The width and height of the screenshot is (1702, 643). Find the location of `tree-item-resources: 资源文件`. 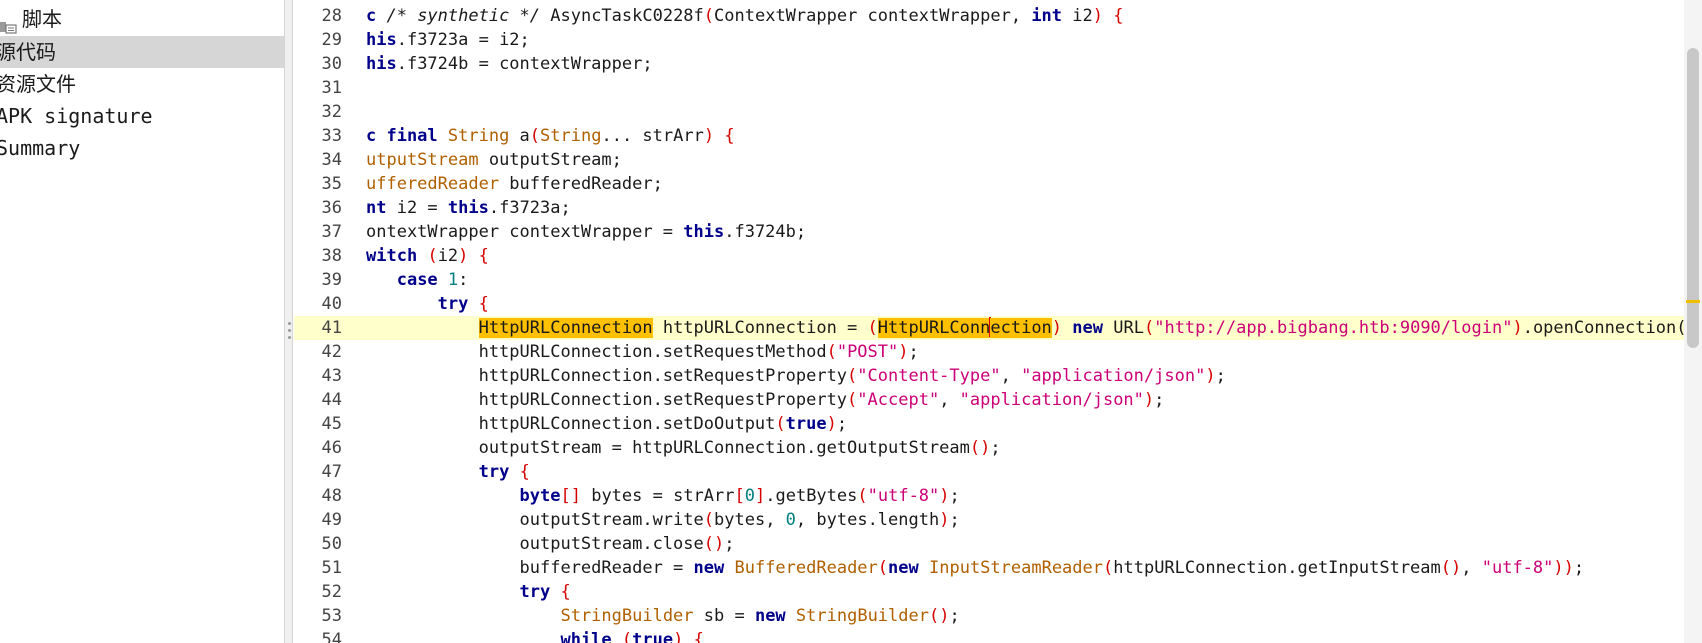

tree-item-resources: 资源文件 is located at coordinates (142, 84).